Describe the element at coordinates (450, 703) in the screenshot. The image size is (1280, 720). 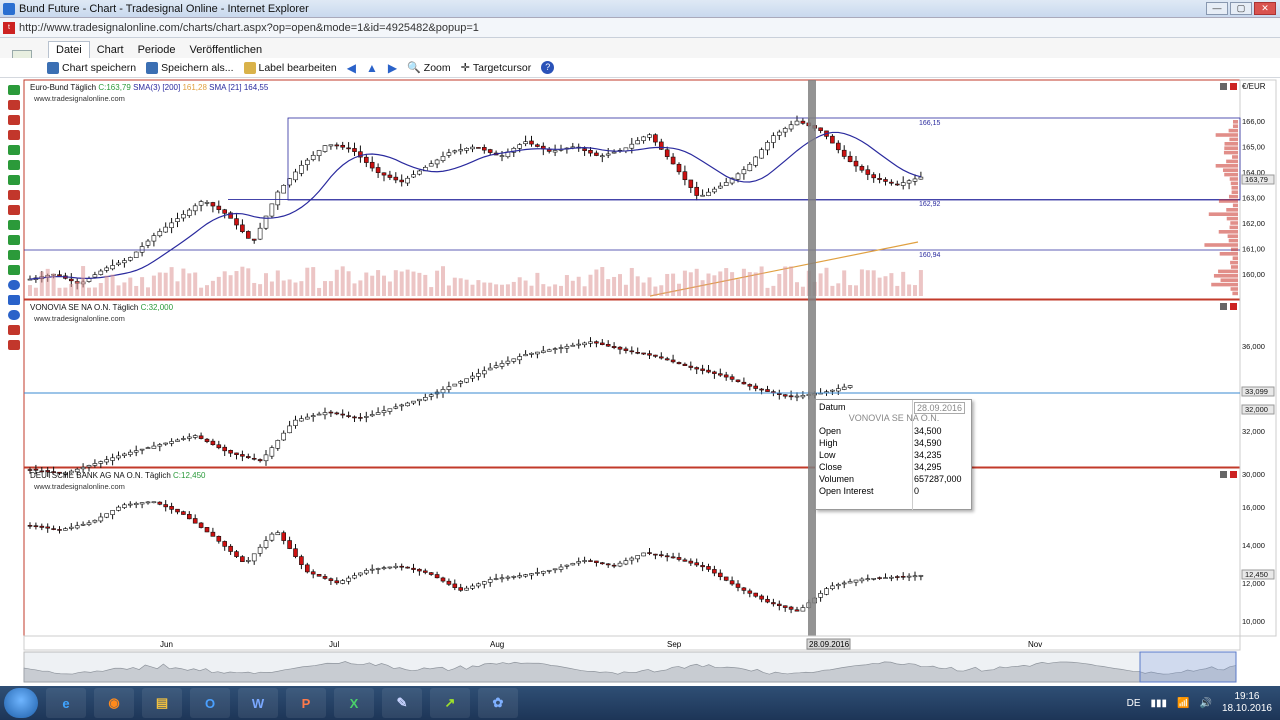
I see `tradesignal-icon: ↗` at that location.